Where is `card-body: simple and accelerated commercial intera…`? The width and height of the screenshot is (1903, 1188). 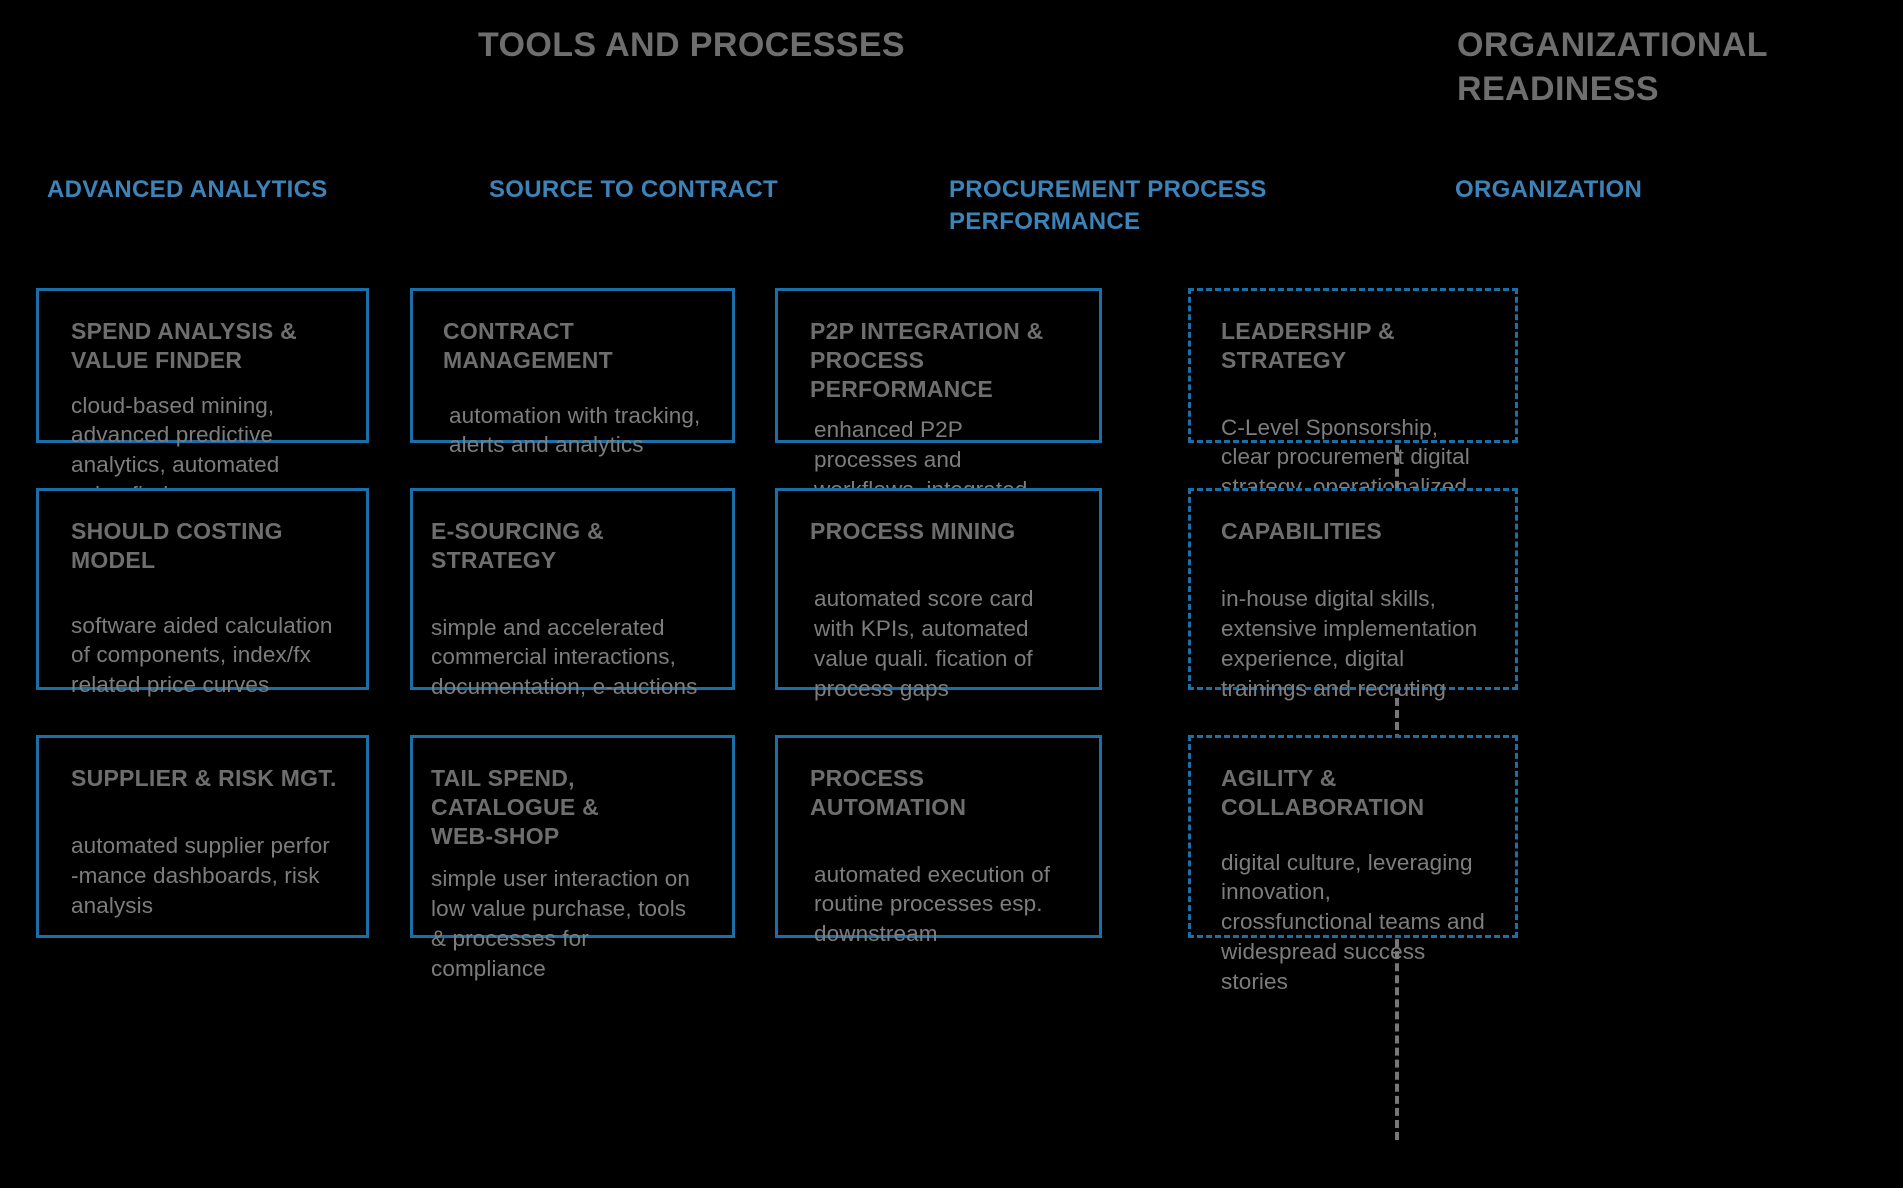 card-body: simple and accelerated commercial intera… is located at coordinates (564, 657).